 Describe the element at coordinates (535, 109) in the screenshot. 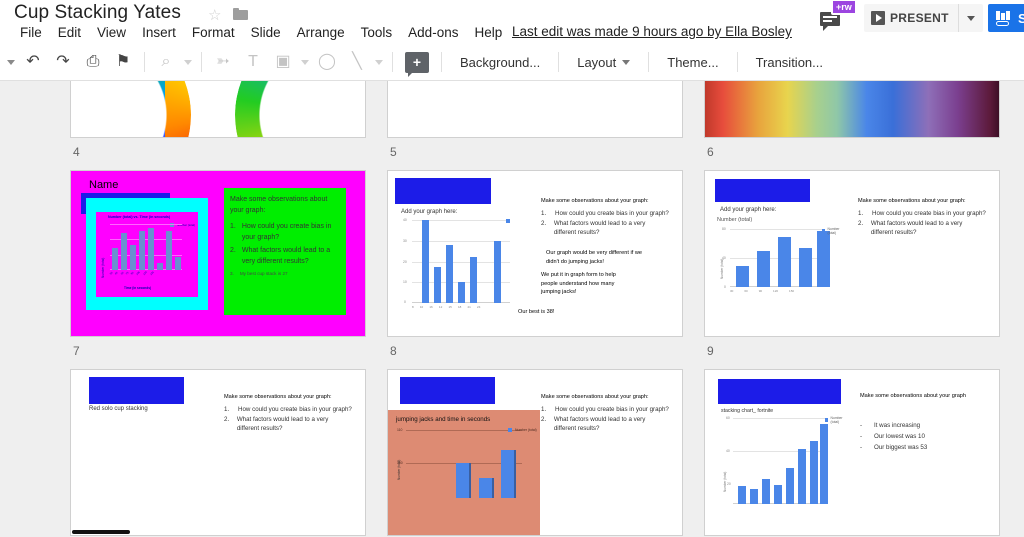

I see `slide-thumbnail-5: Number 306090120150180210240` at that location.